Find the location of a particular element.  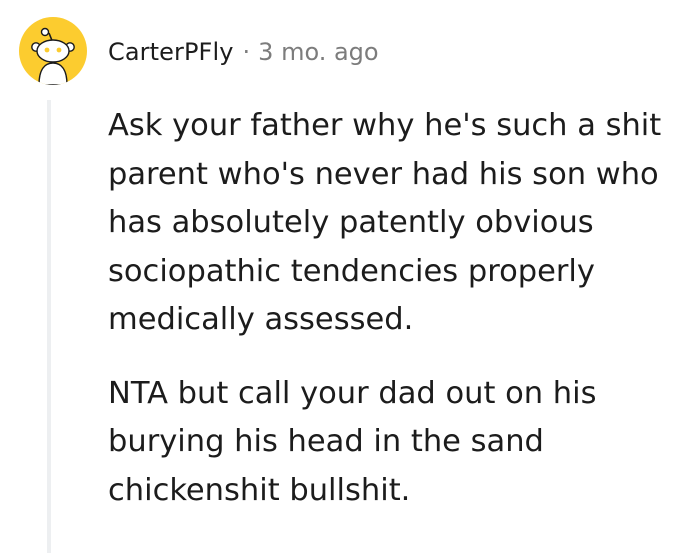

comment-timestamp: 3 mo. ago is located at coordinates (318, 52).